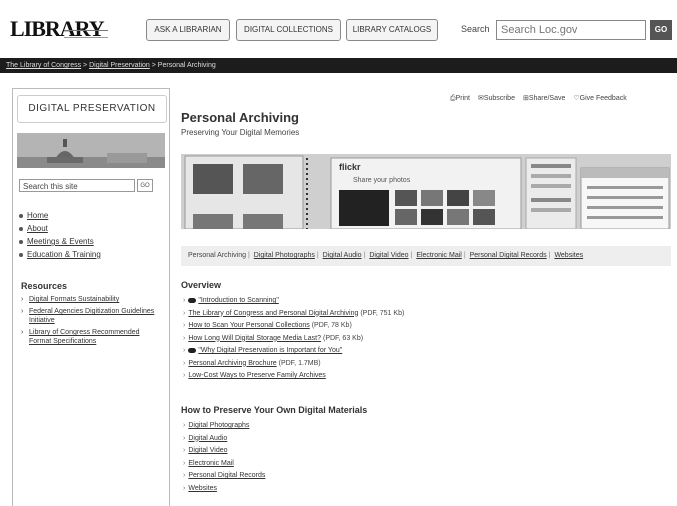 This screenshot has width=677, height=506. Describe the element at coordinates (64, 254) in the screenshot. I see `sidebar-item-label: Education & Training` at that location.